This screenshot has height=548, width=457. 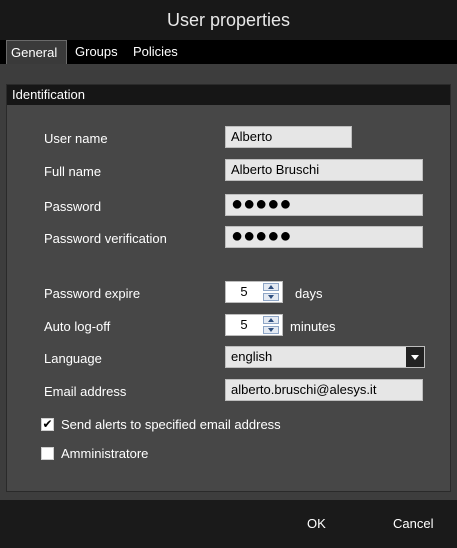 I want to click on password-expire-unit: days, so click(x=309, y=293).